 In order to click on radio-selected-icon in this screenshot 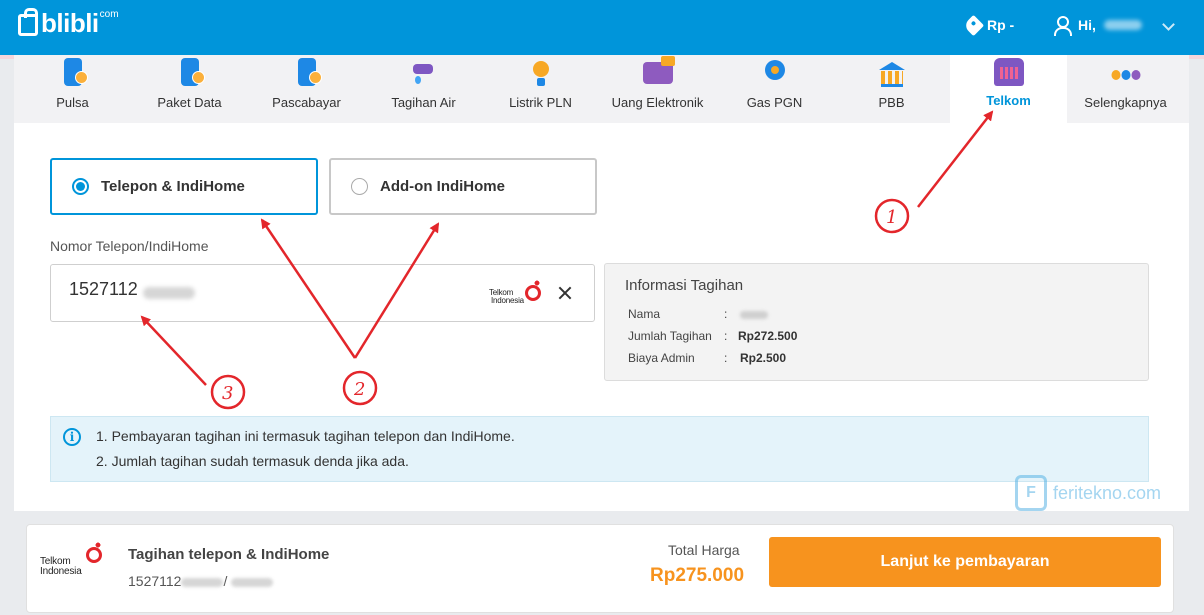, I will do `click(80, 186)`.